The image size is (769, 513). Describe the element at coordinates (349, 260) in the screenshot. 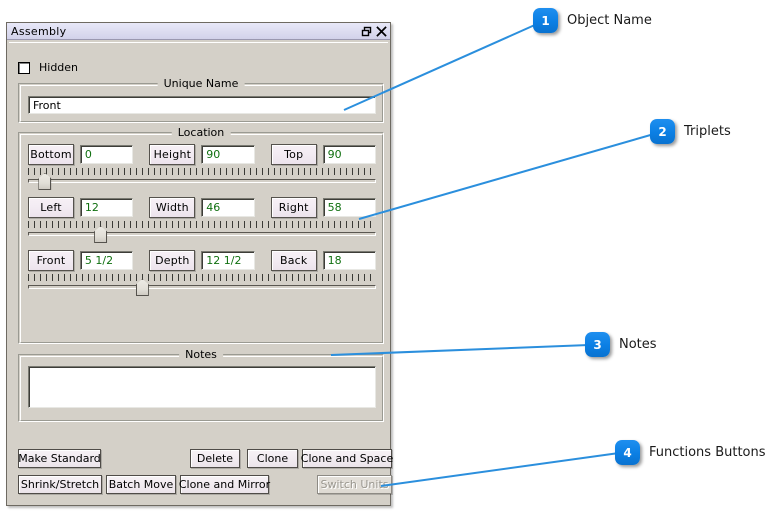

I see `back-value-input: 18` at that location.